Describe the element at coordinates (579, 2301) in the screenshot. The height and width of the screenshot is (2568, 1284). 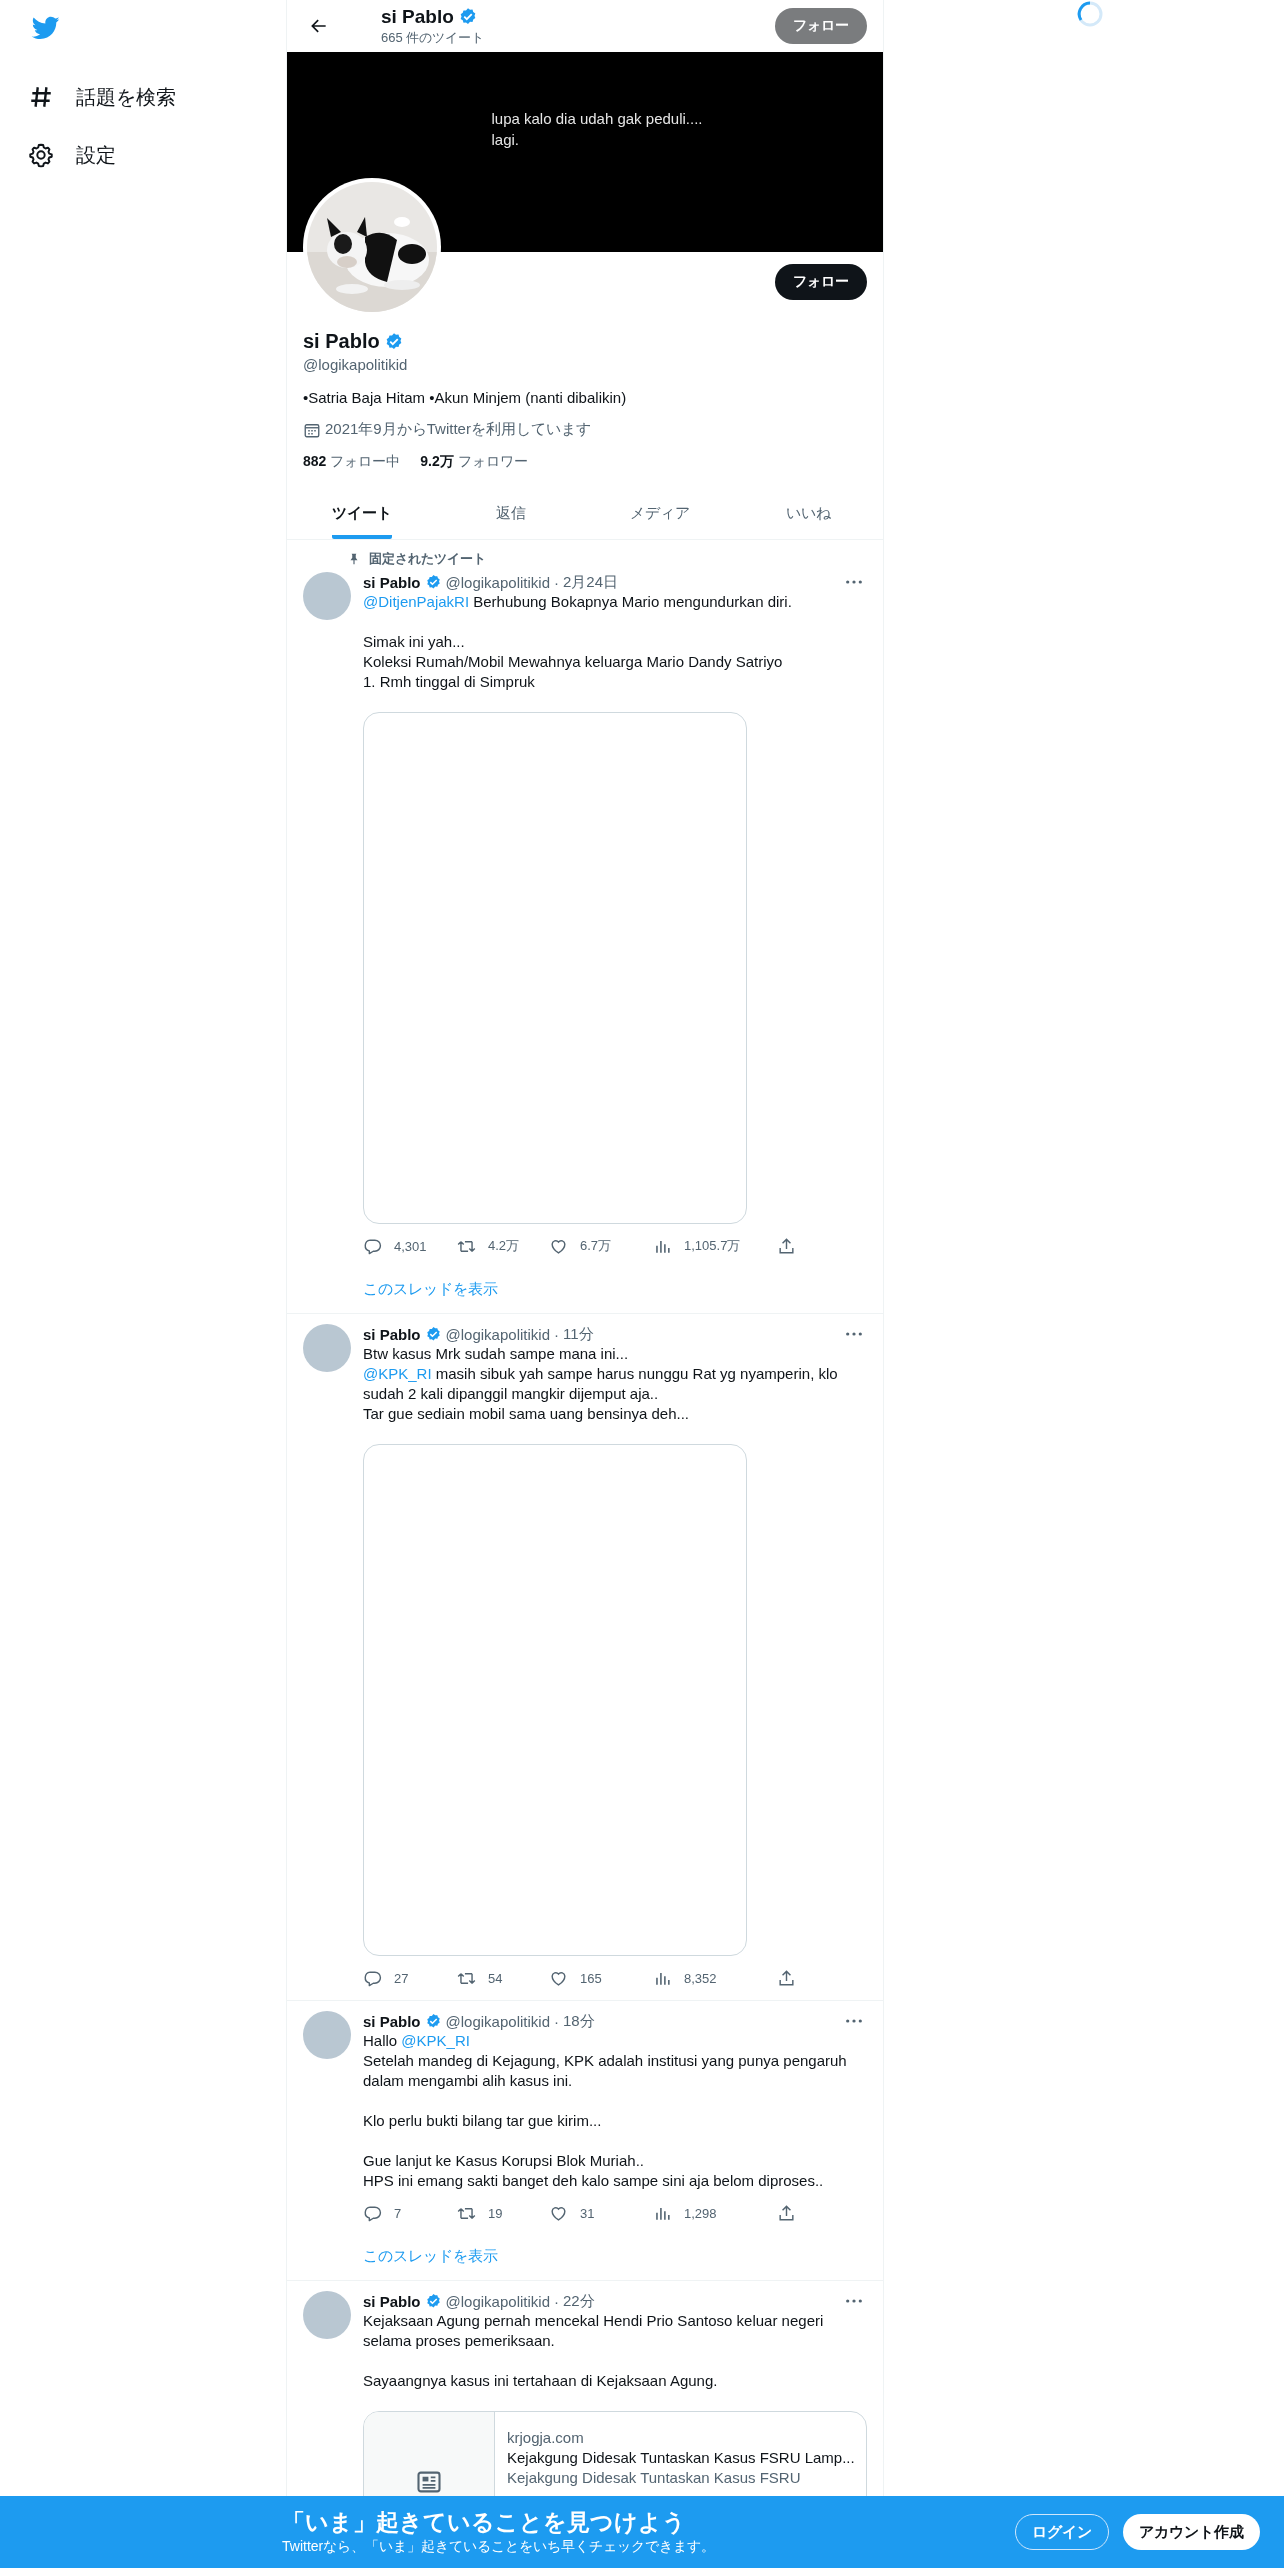
I see `tweet-time: 22分` at that location.